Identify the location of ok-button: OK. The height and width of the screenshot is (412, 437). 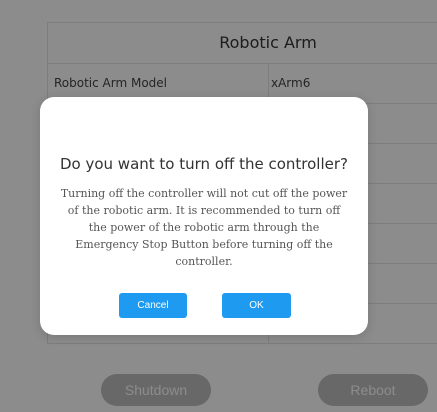
(256, 305).